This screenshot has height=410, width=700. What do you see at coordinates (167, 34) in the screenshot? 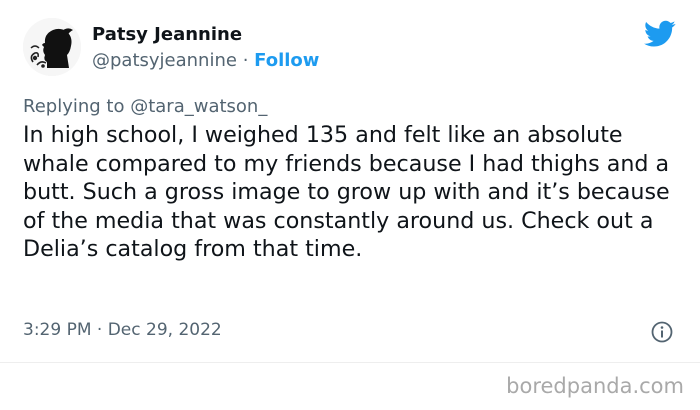
I see `author-name: Patsy Jeannine` at bounding box center [167, 34].